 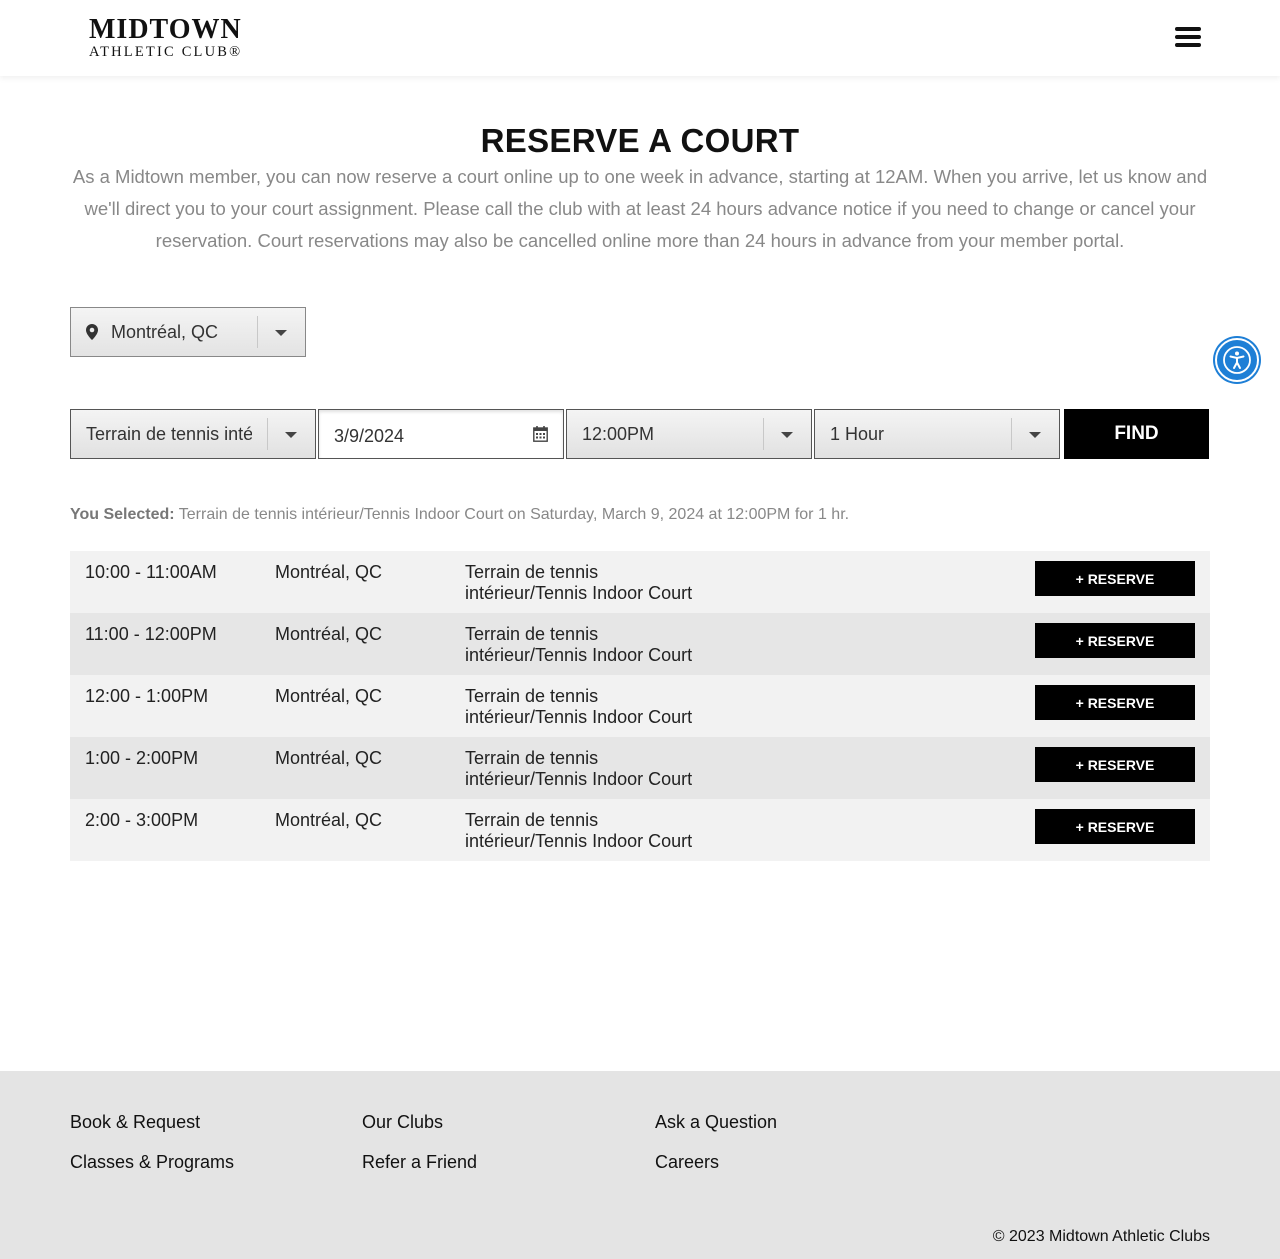 I want to click on duration-select: 1 Hour, so click(x=937, y=434).